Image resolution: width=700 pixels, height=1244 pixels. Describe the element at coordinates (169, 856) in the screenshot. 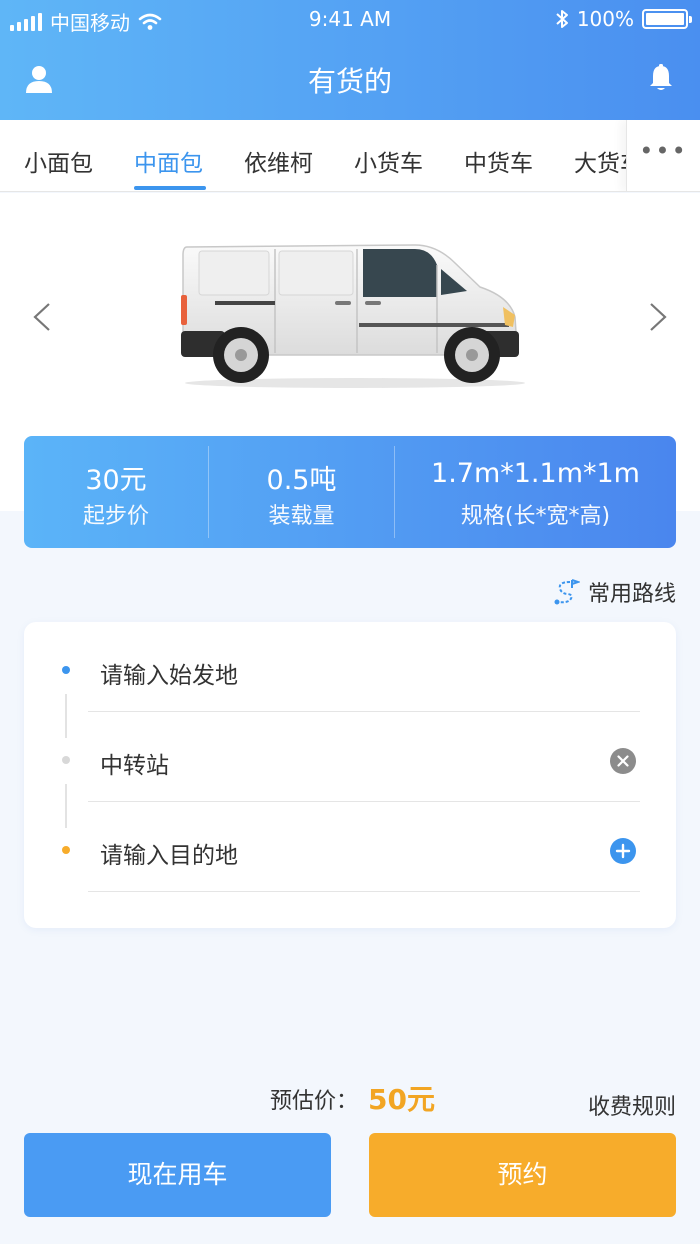

I see `destination-placeholder: 请输入目的地` at that location.